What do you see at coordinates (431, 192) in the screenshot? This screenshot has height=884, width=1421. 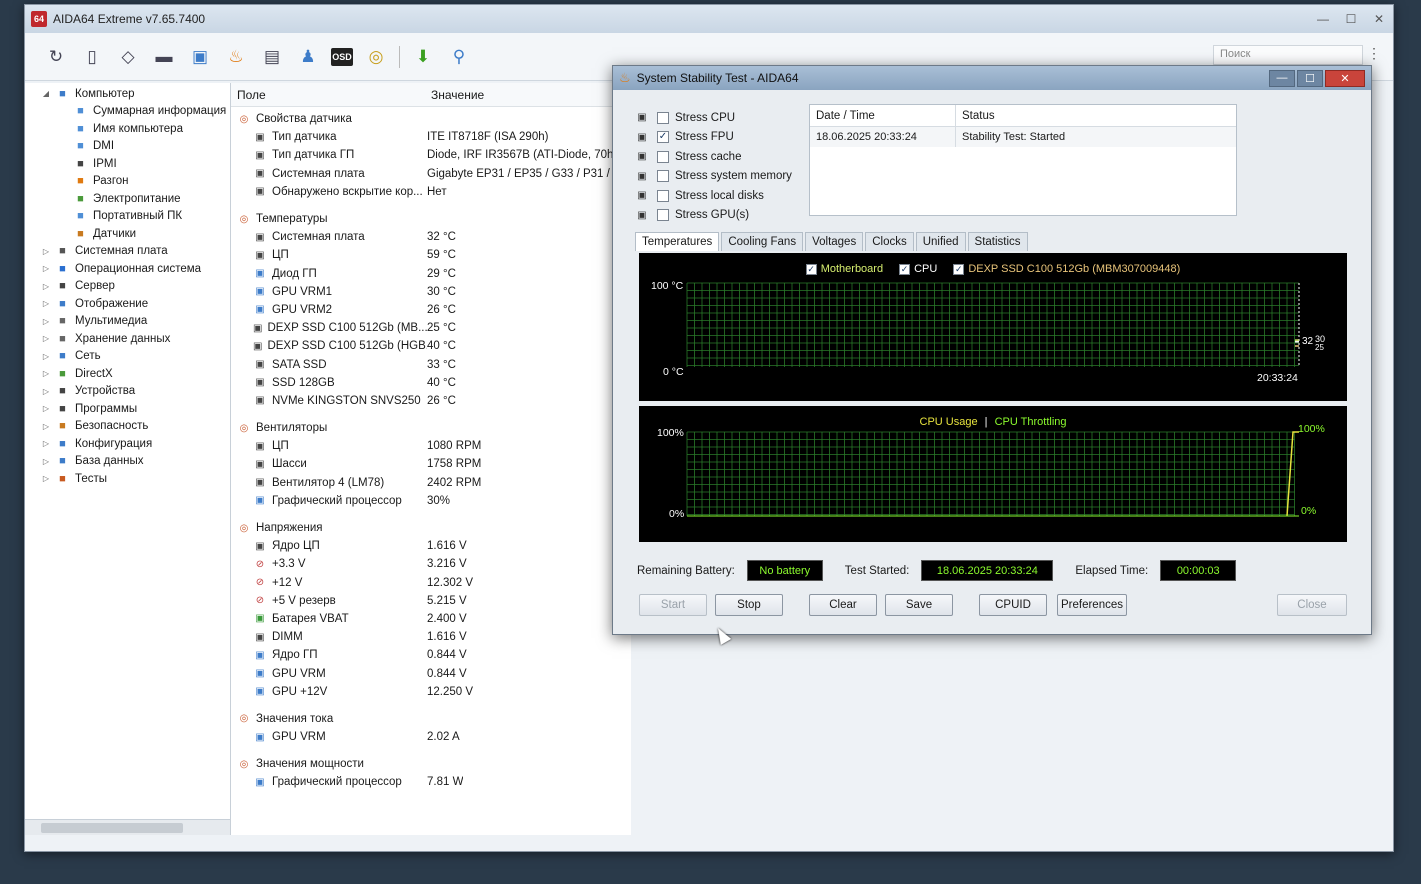 I see `table-row: ▣ Обнаружено вскрытие кор... Нет` at bounding box center [431, 192].